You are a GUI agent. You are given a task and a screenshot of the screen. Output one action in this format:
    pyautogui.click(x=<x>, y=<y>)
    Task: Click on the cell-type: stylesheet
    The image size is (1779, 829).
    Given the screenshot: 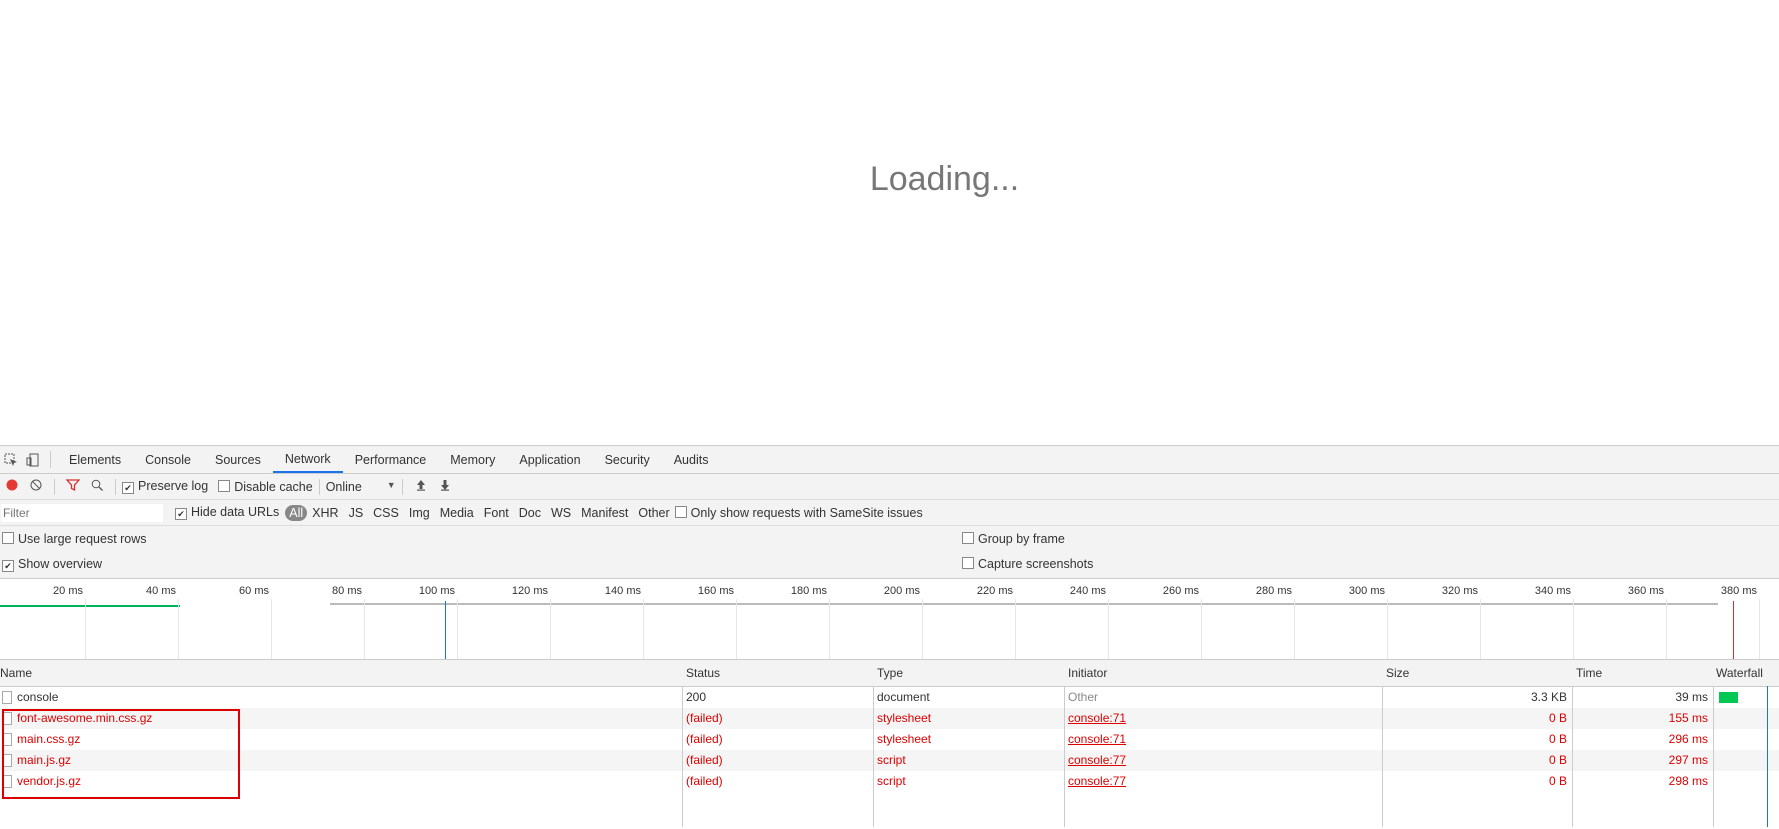 What is the action you would take?
    pyautogui.click(x=904, y=718)
    